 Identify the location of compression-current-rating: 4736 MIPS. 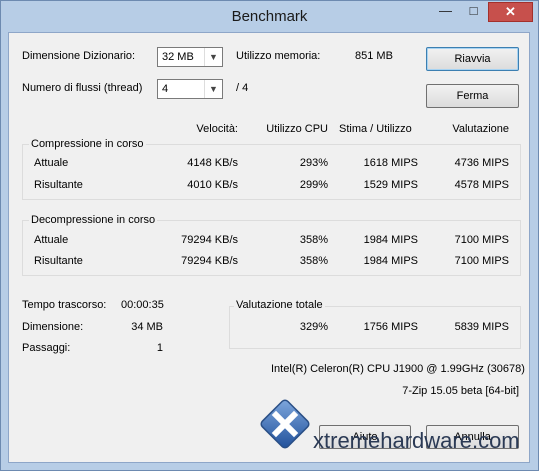
(481, 163).